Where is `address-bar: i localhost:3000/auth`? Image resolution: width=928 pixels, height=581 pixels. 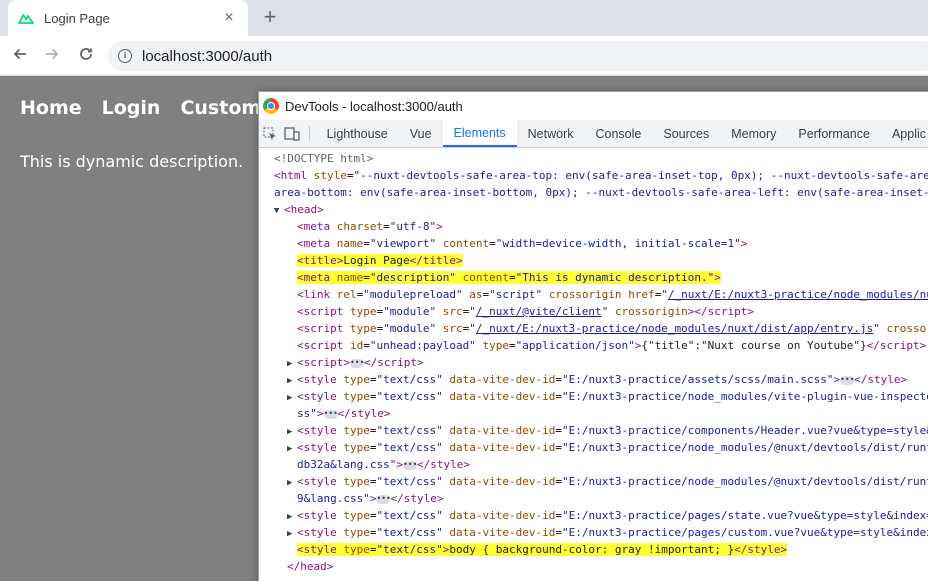
address-bar: i localhost:3000/auth is located at coordinates (518, 56).